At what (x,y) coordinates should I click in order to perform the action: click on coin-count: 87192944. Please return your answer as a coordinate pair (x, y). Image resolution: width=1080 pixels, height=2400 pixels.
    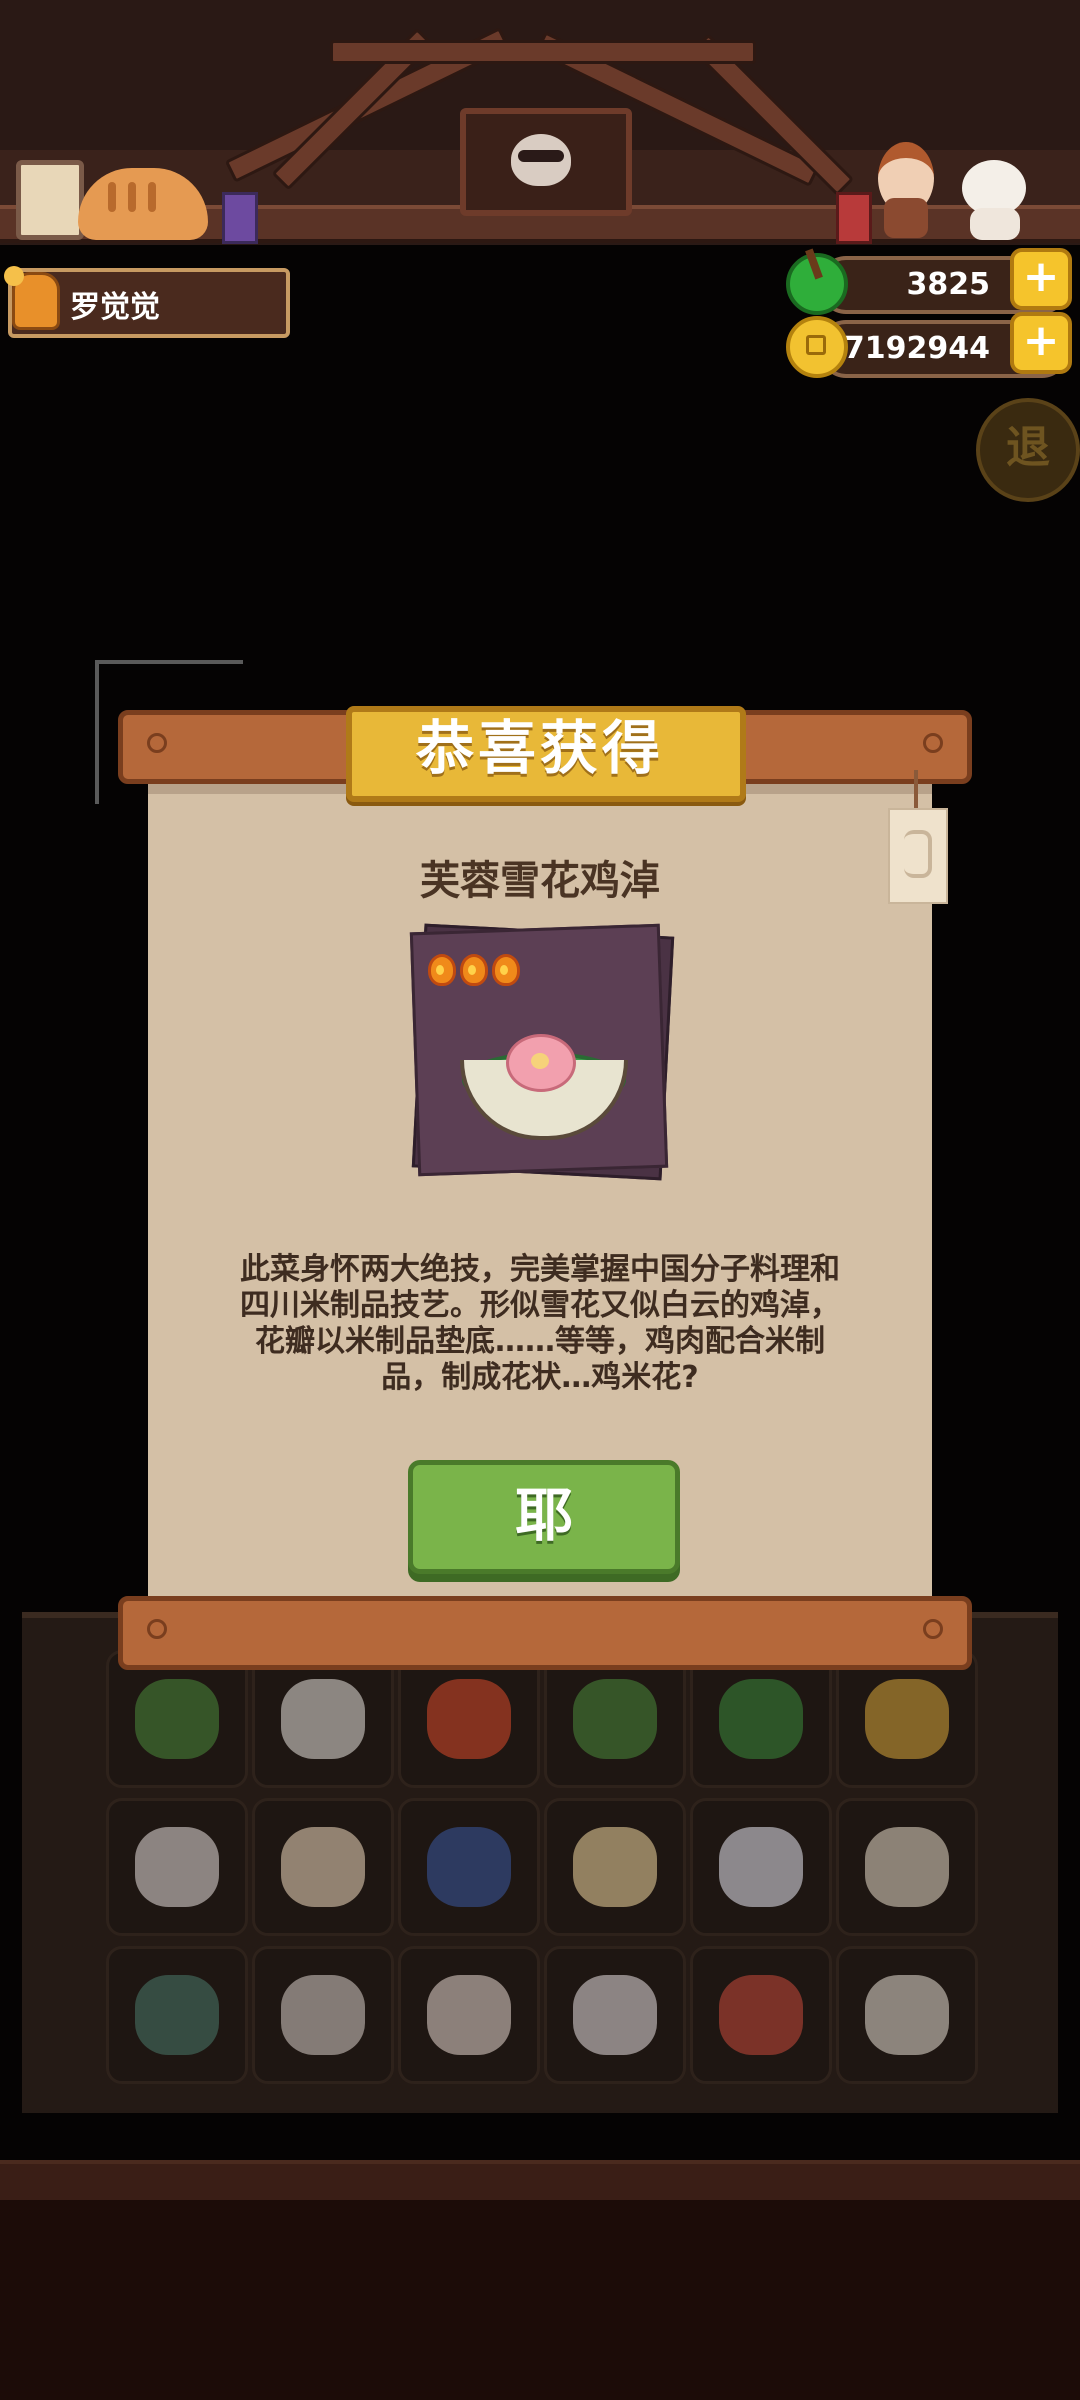
    Looking at the image, I should click on (906, 348).